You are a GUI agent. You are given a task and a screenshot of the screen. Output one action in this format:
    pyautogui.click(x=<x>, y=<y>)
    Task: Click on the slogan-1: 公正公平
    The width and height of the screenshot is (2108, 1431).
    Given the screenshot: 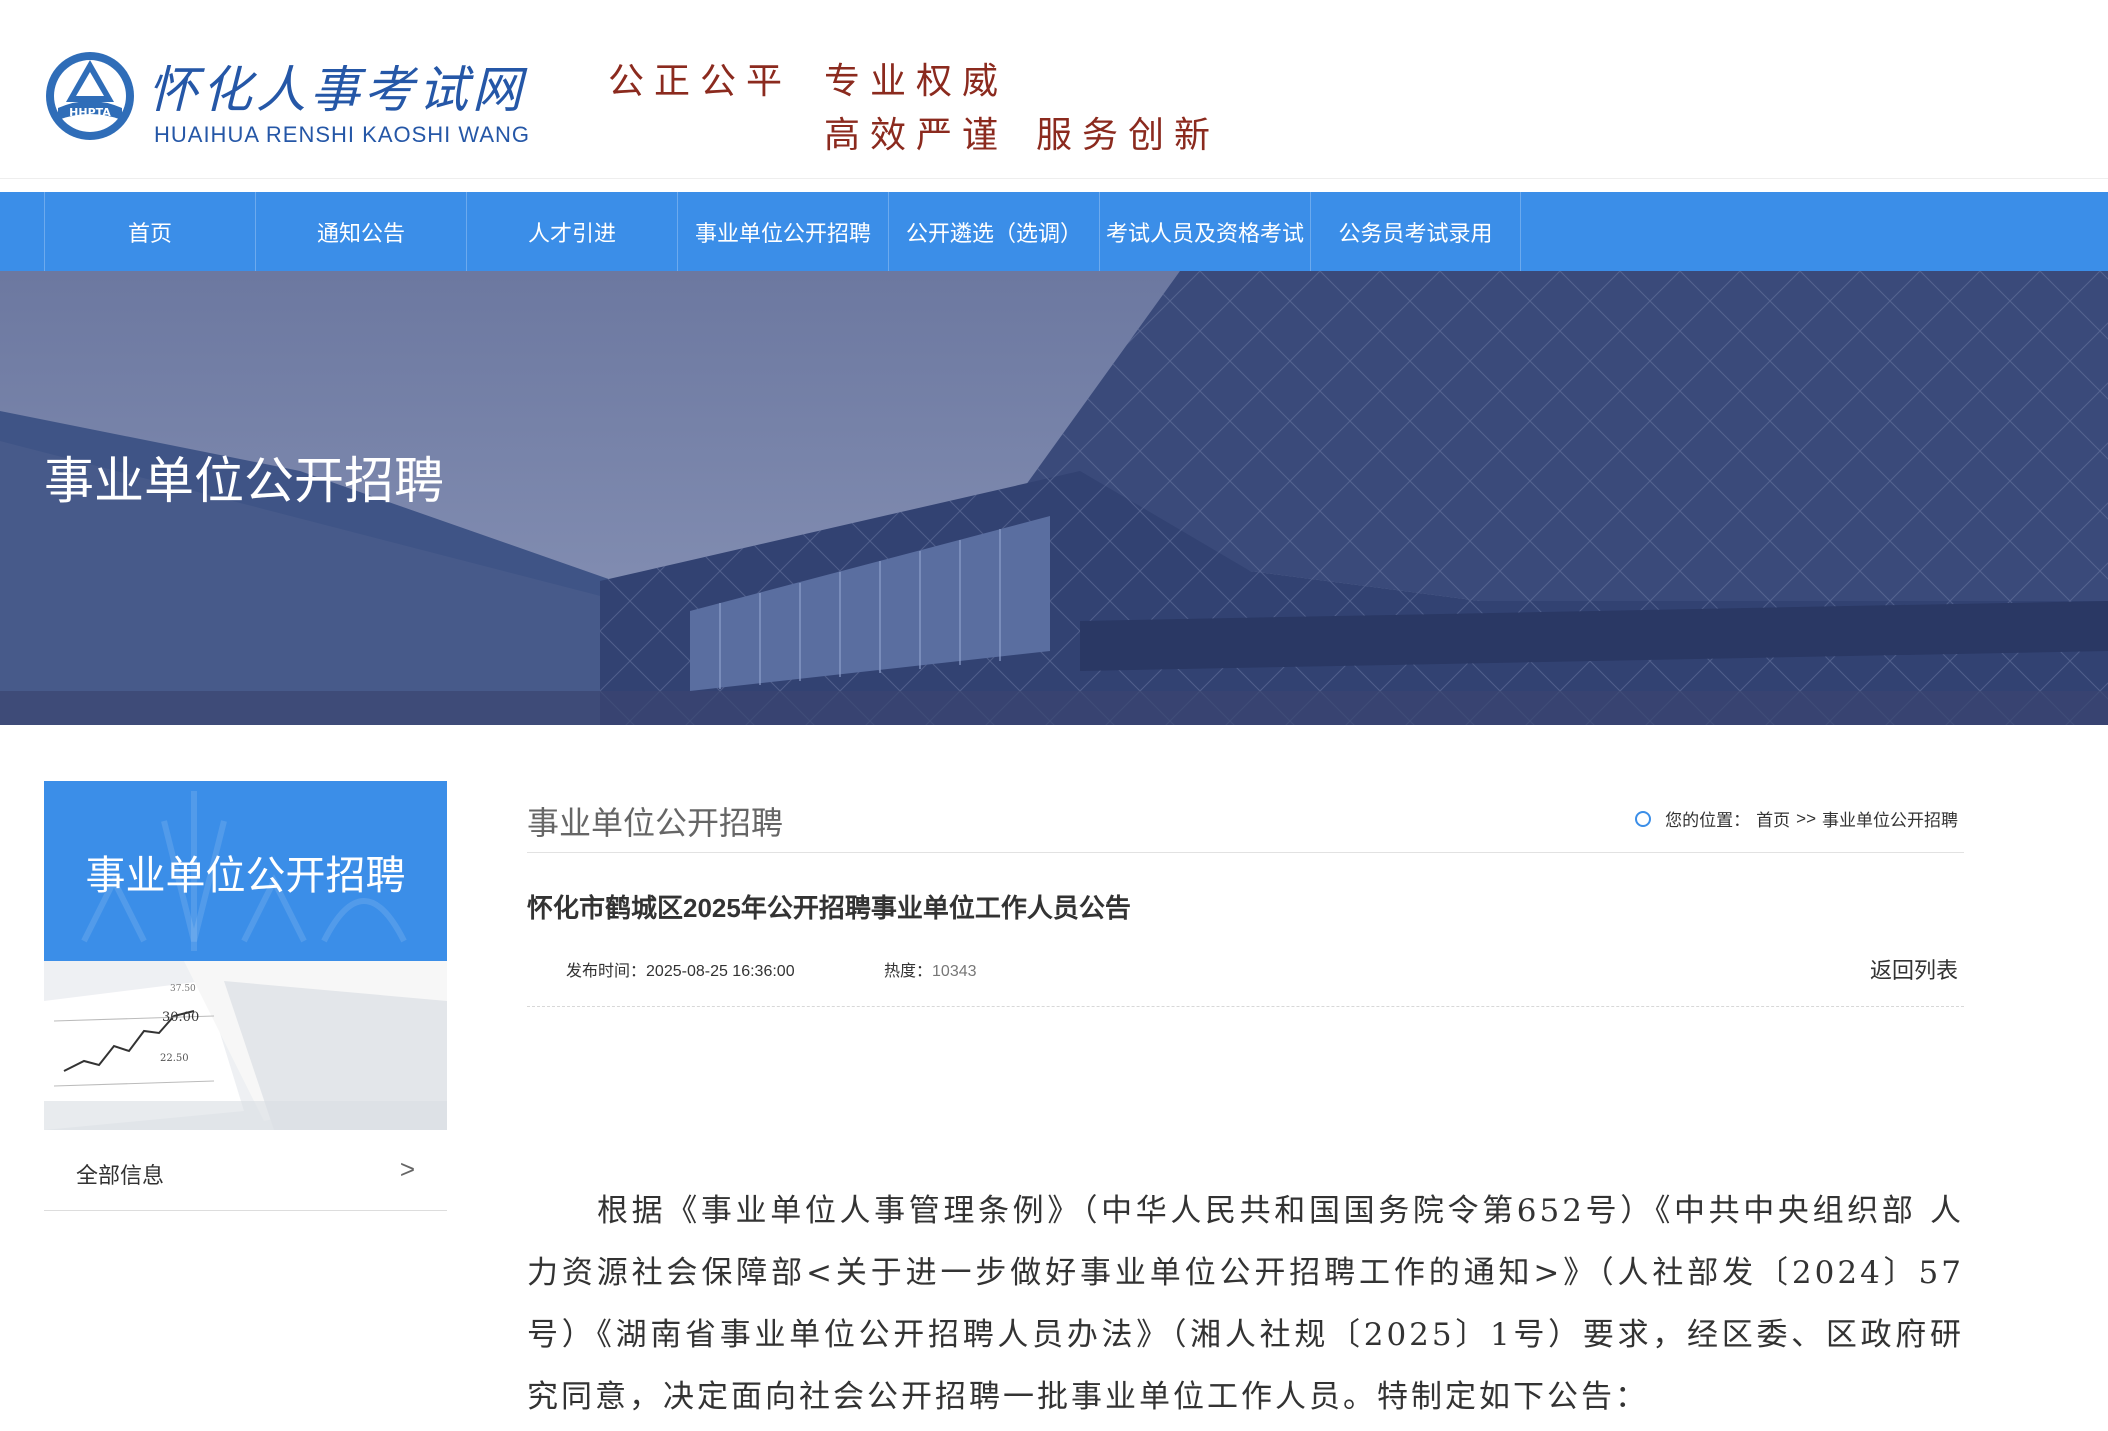 What is the action you would take?
    pyautogui.click(x=700, y=81)
    